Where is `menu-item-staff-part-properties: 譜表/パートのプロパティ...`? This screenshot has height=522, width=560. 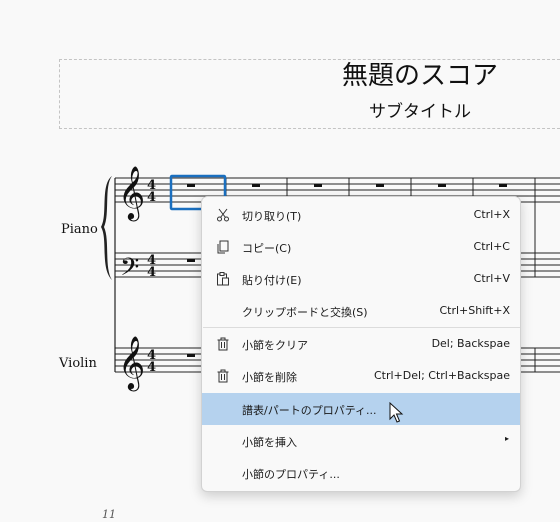 menu-item-staff-part-properties: 譜表/パートのプロパティ... is located at coordinates (361, 409).